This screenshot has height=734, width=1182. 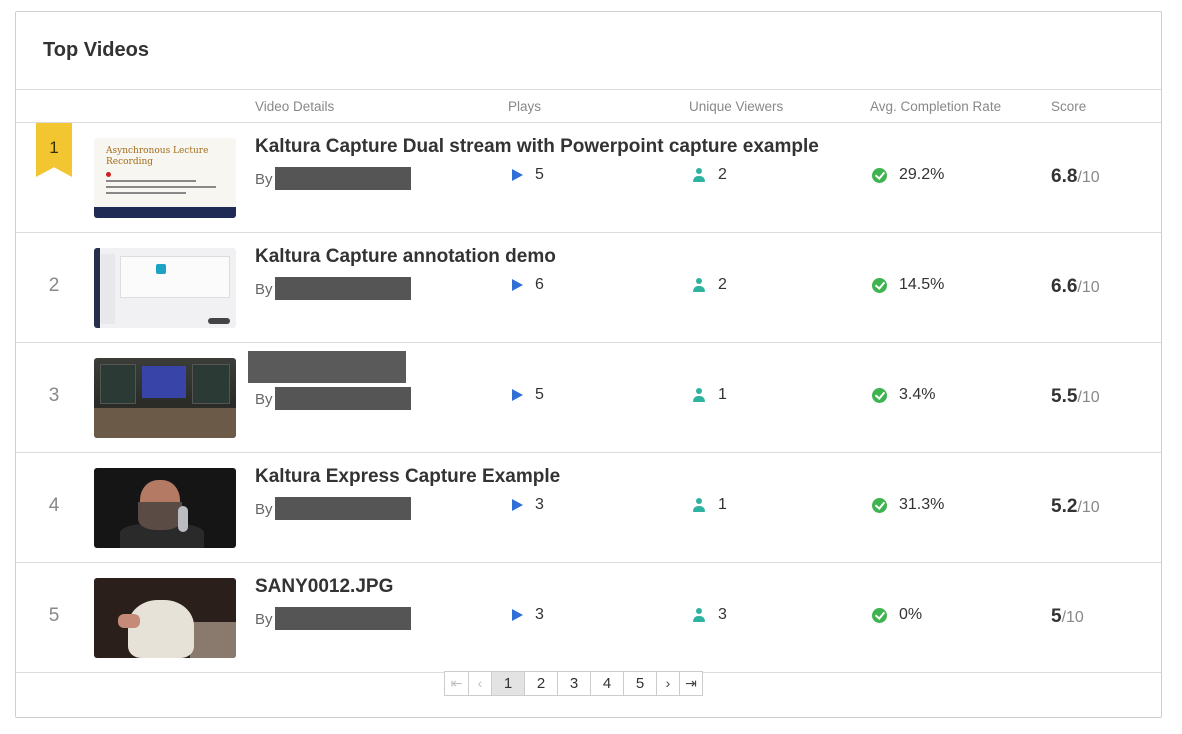 What do you see at coordinates (709, 175) in the screenshot?
I see `viewers-cell: 2` at bounding box center [709, 175].